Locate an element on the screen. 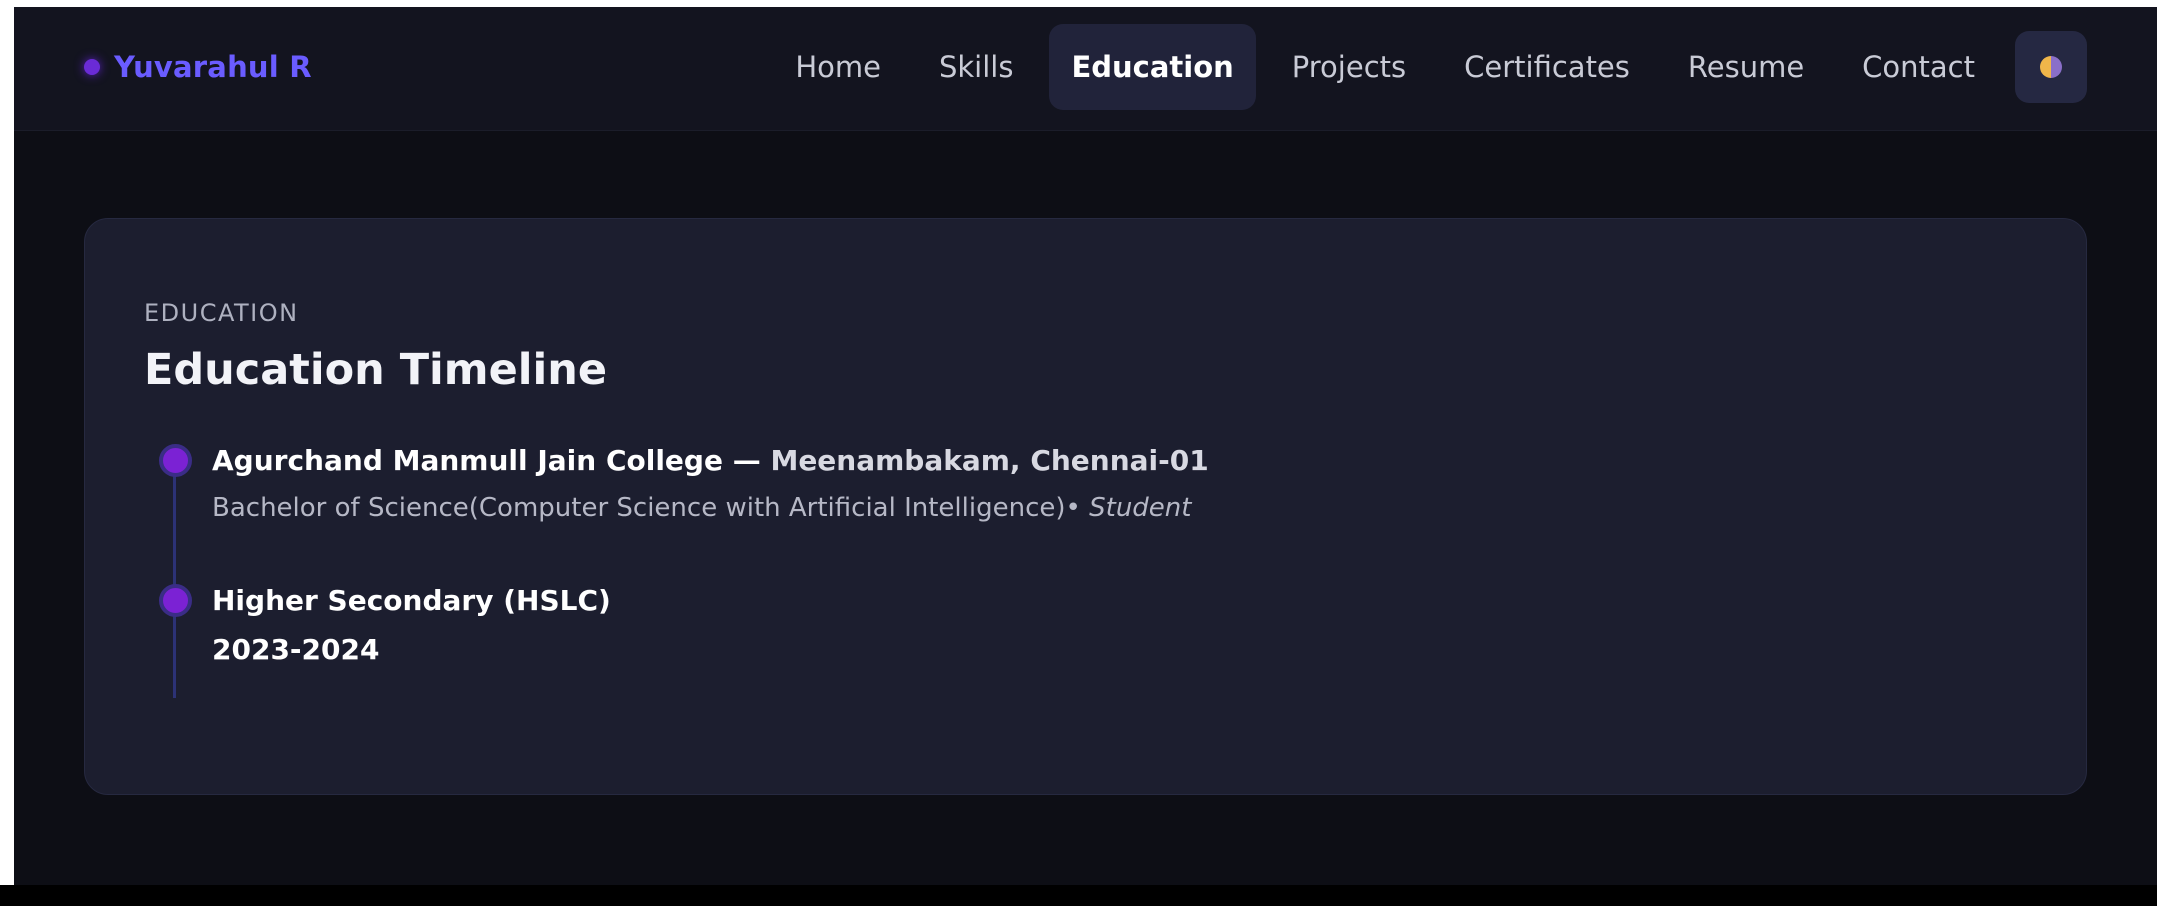 This screenshot has height=906, width=2157. timeline-line is located at coordinates (174, 578).